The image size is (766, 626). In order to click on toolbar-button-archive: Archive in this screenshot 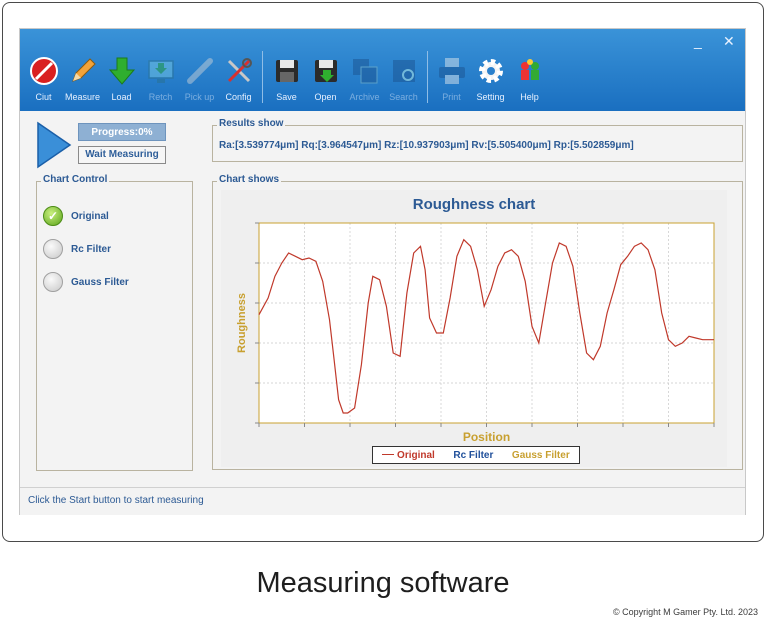, I will do `click(364, 78)`.